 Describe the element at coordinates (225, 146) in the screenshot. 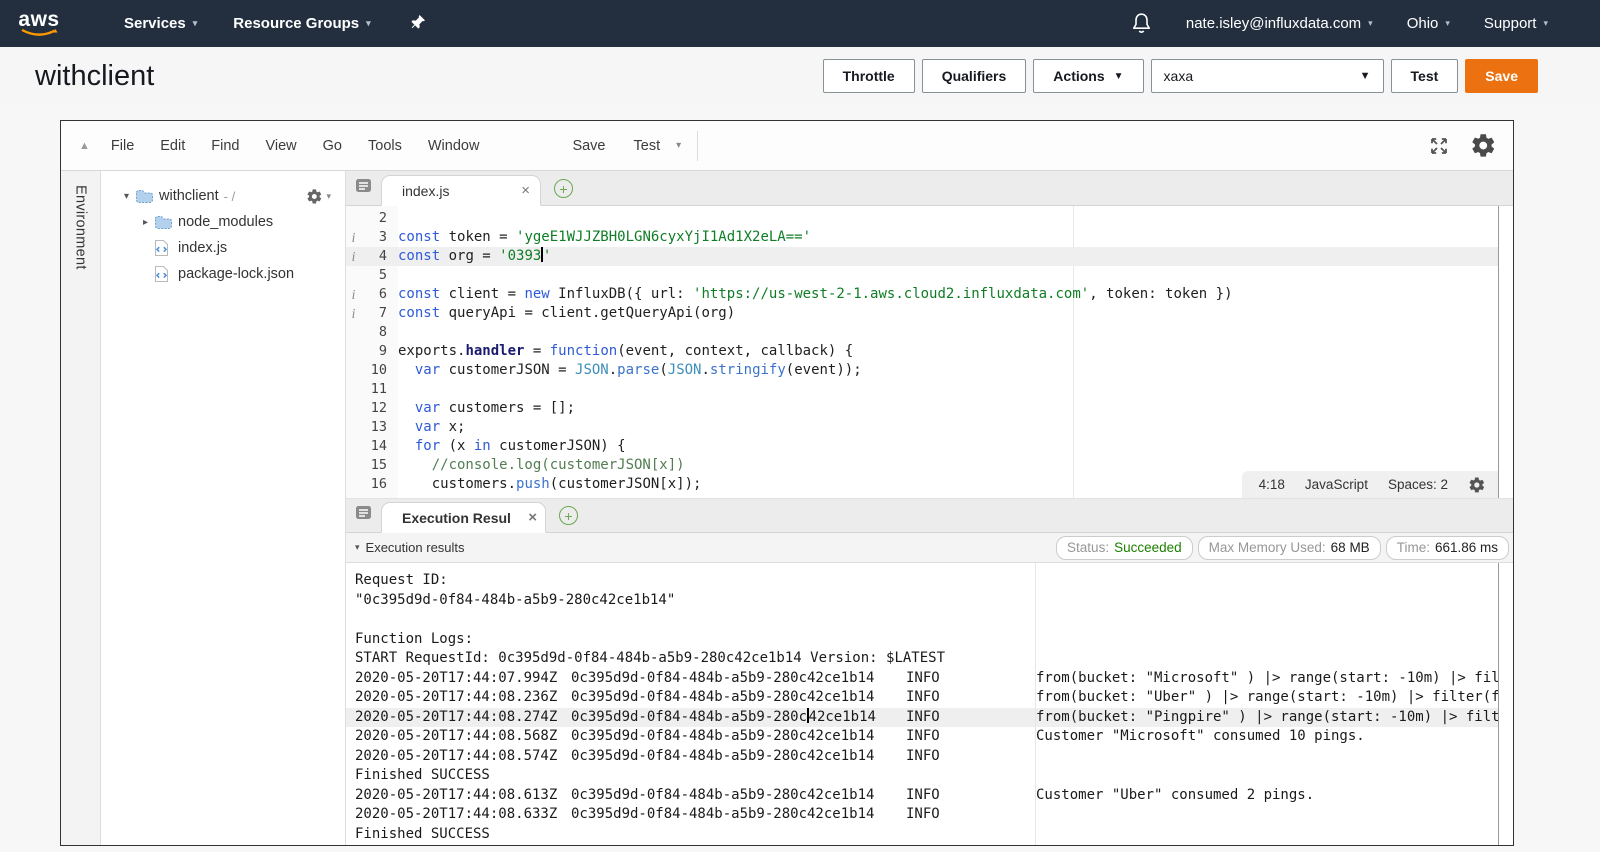

I see `menu-find: Find` at that location.